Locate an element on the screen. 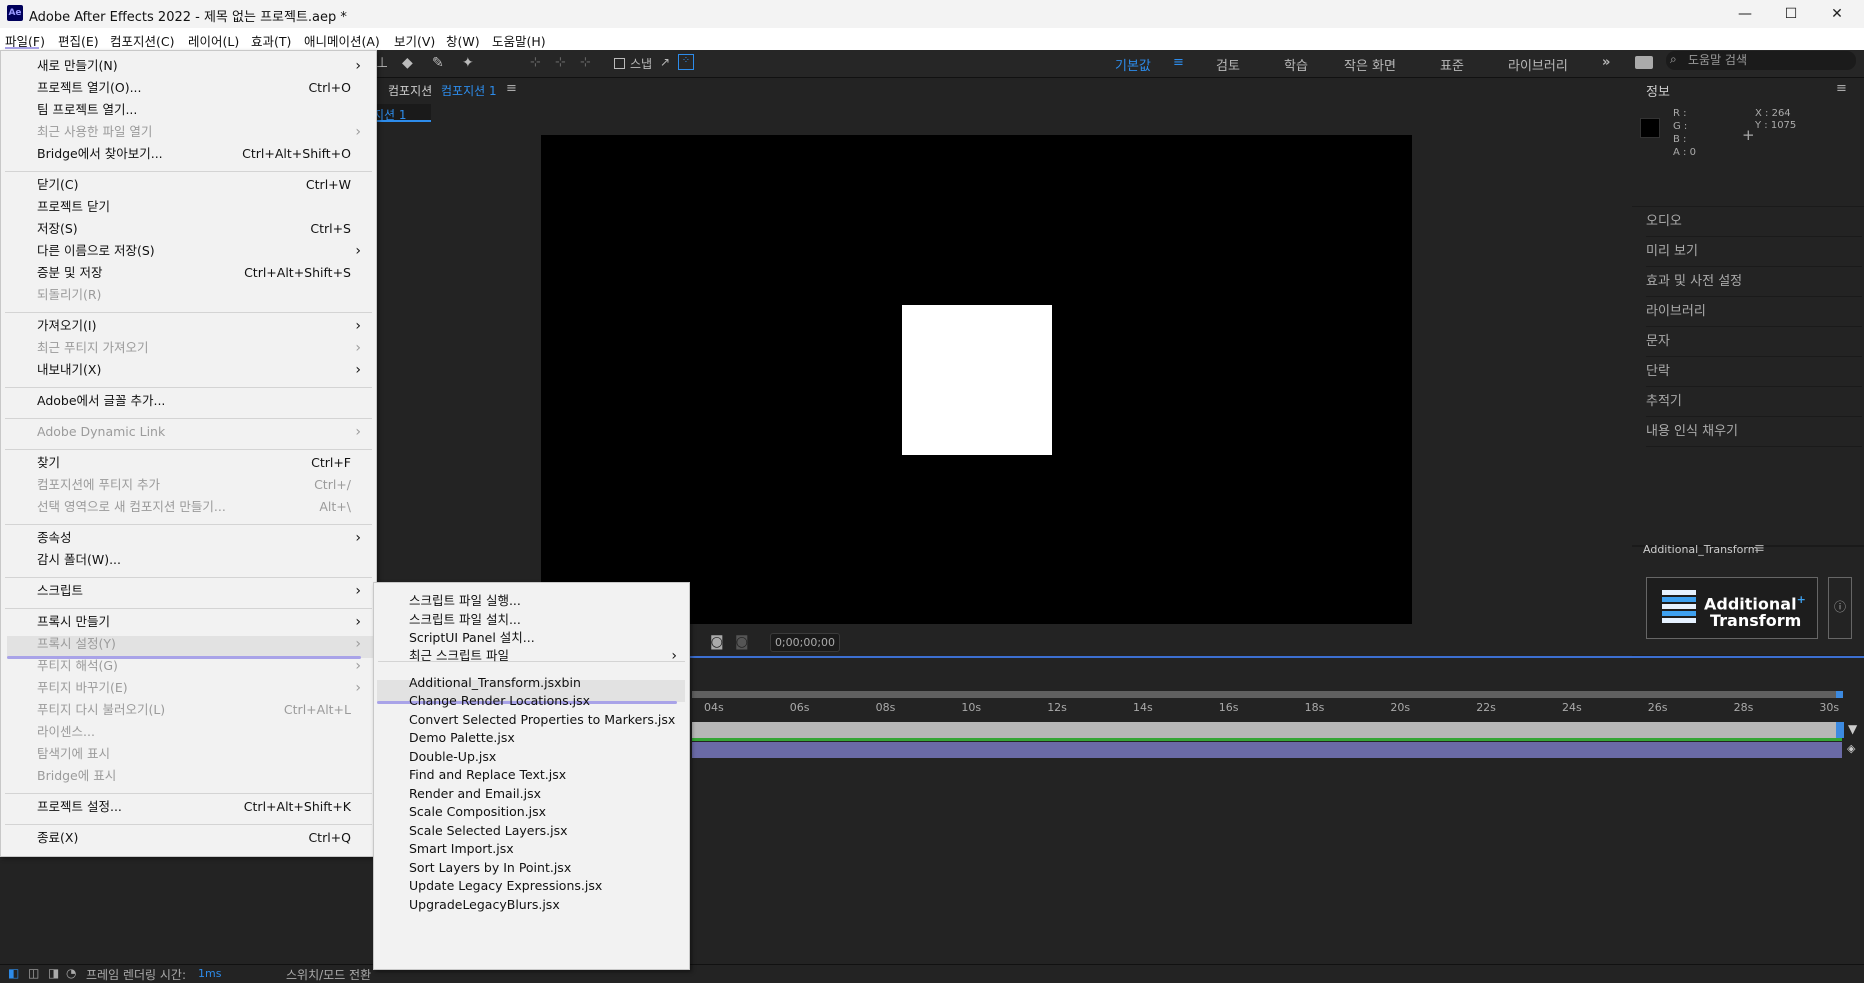 The height and width of the screenshot is (983, 1864). layer-bar-gray is located at coordinates (1267, 730).